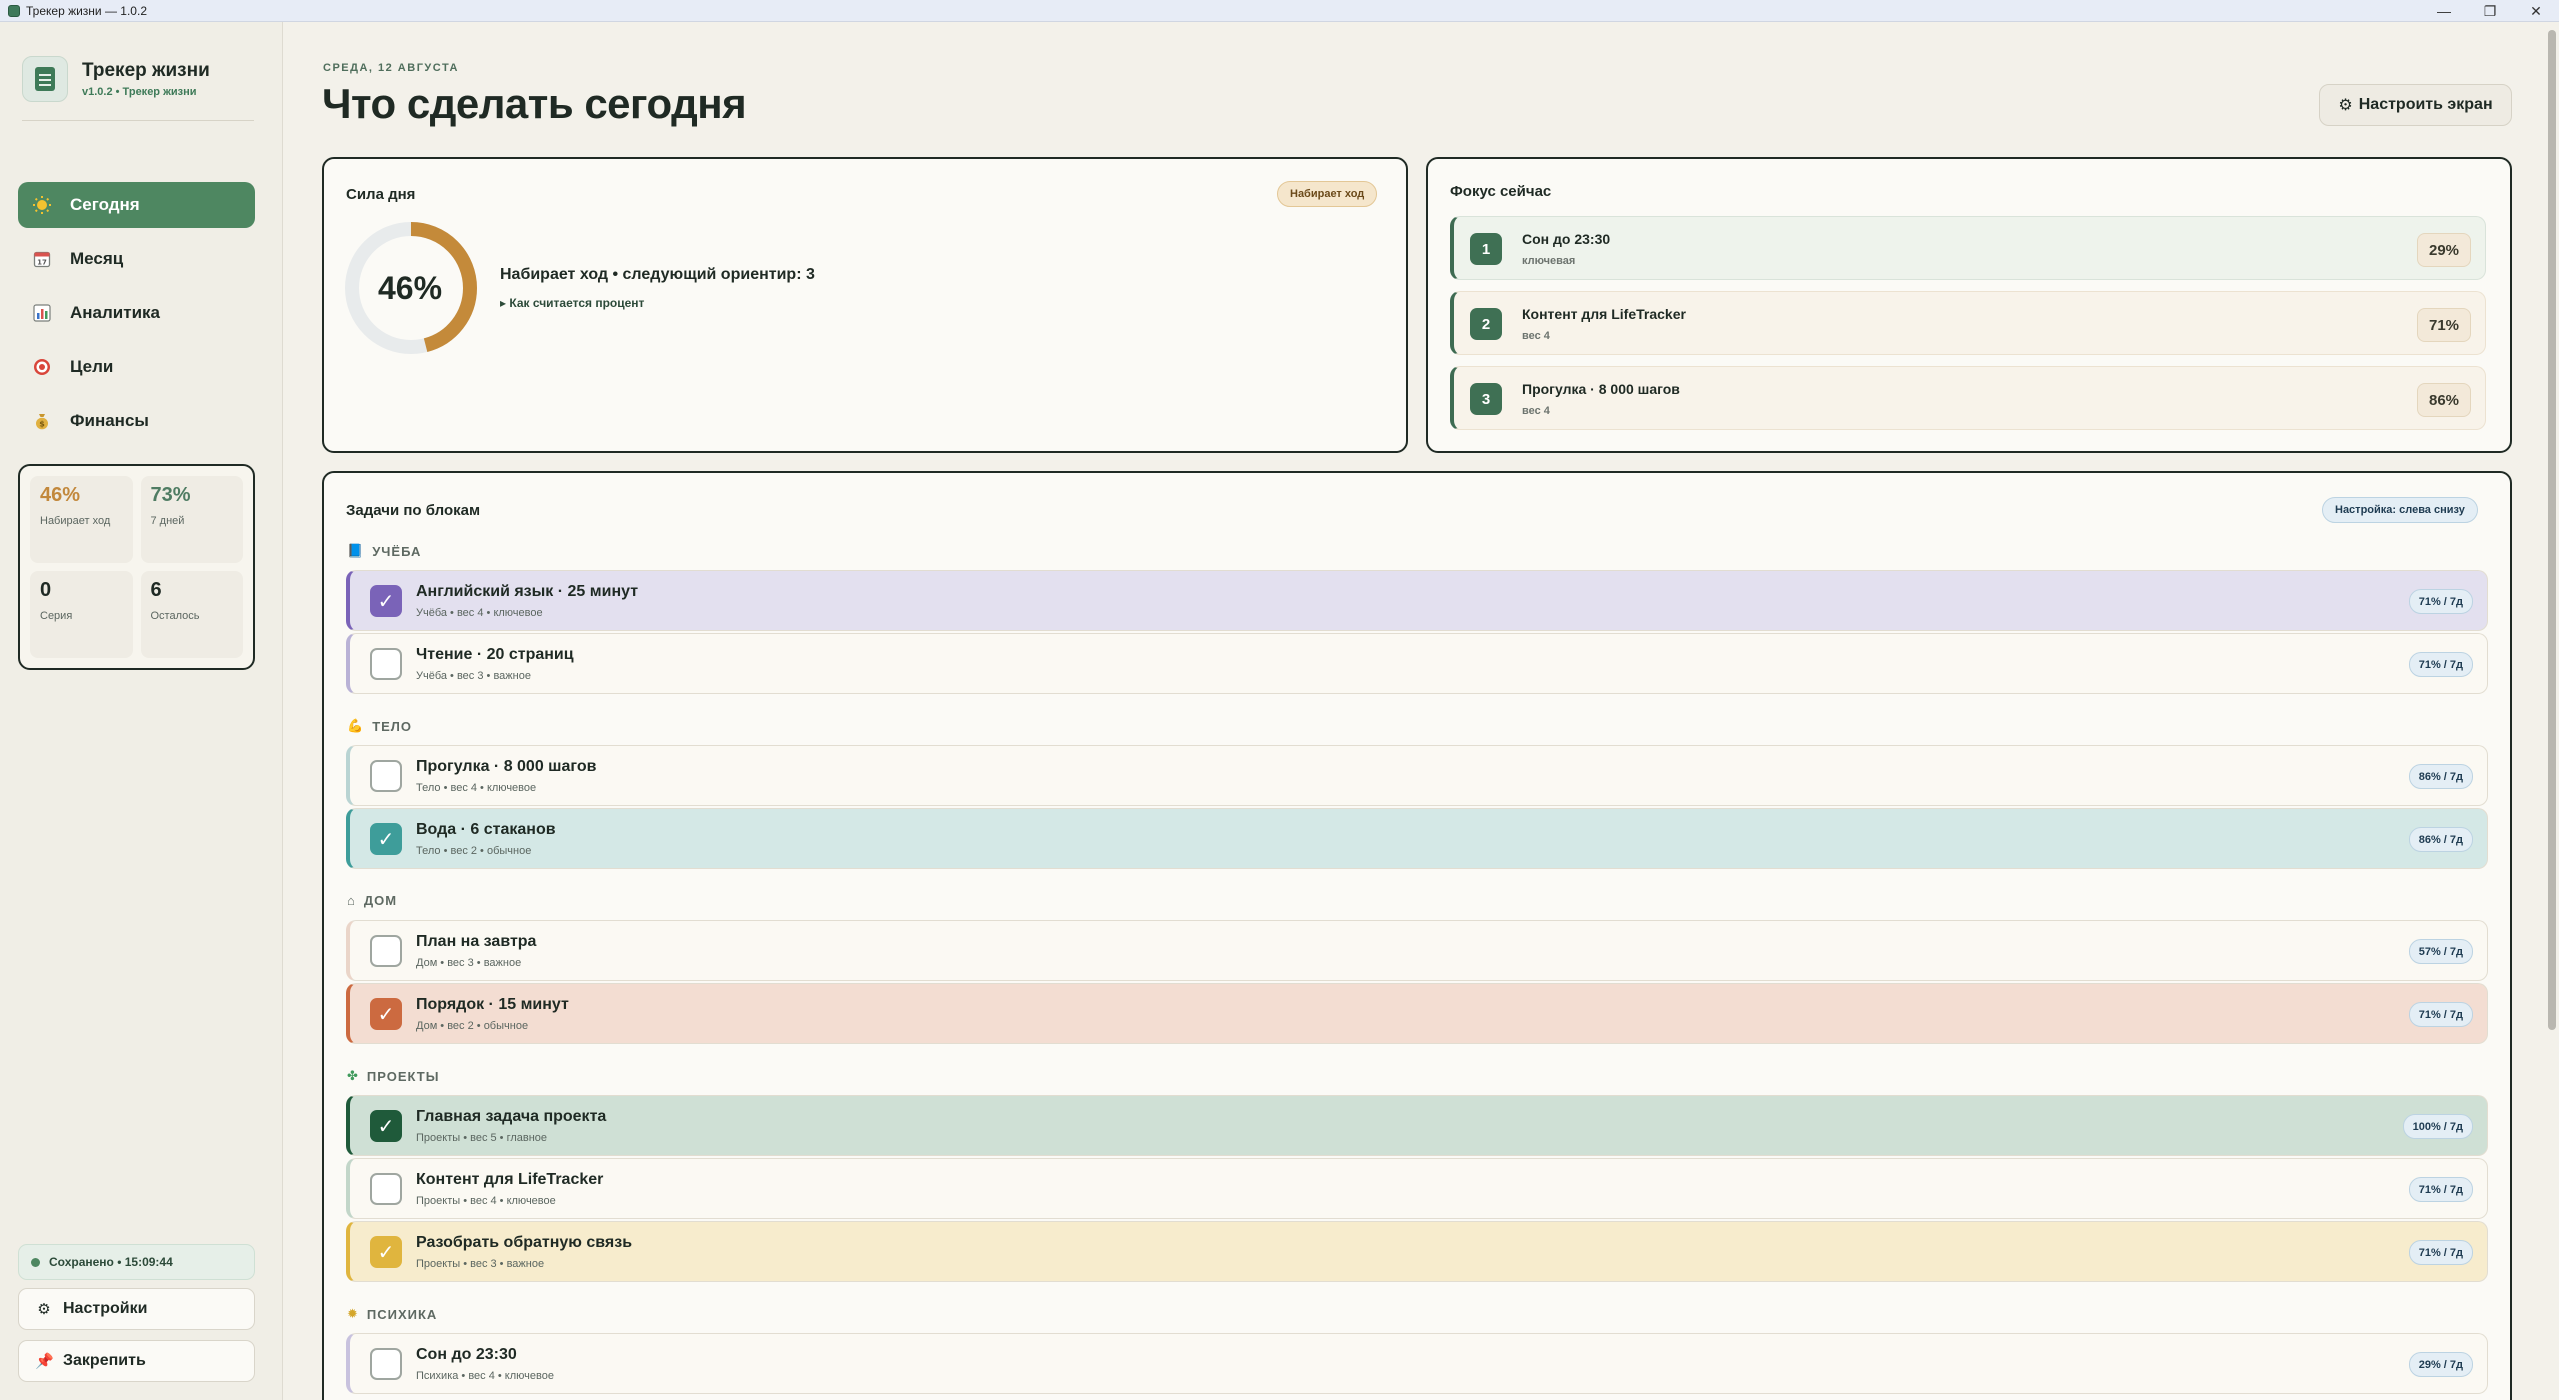 The height and width of the screenshot is (1400, 2559). Describe the element at coordinates (2444, 400) in the screenshot. I see `focus-item-percent: 86%` at that location.